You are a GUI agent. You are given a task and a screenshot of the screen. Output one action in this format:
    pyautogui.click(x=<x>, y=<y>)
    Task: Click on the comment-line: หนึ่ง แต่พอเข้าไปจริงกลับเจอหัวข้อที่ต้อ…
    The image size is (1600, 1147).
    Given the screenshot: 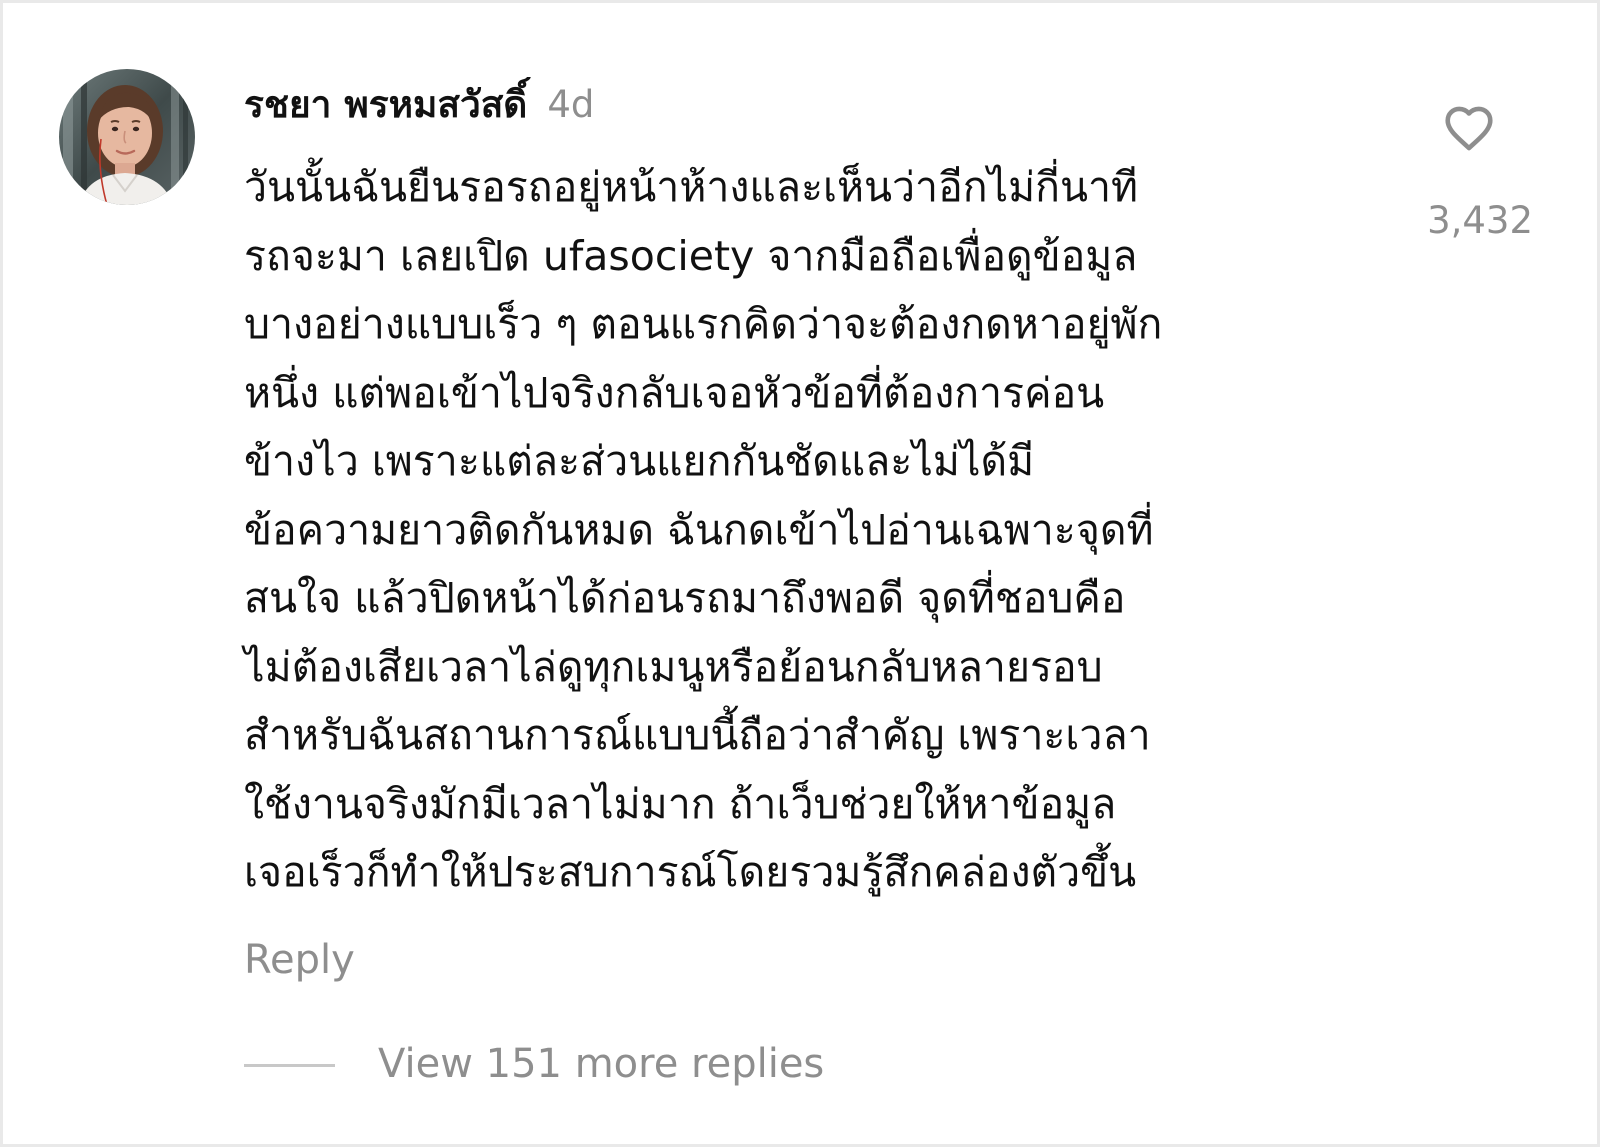 What is the action you would take?
    pyautogui.click(x=674, y=392)
    